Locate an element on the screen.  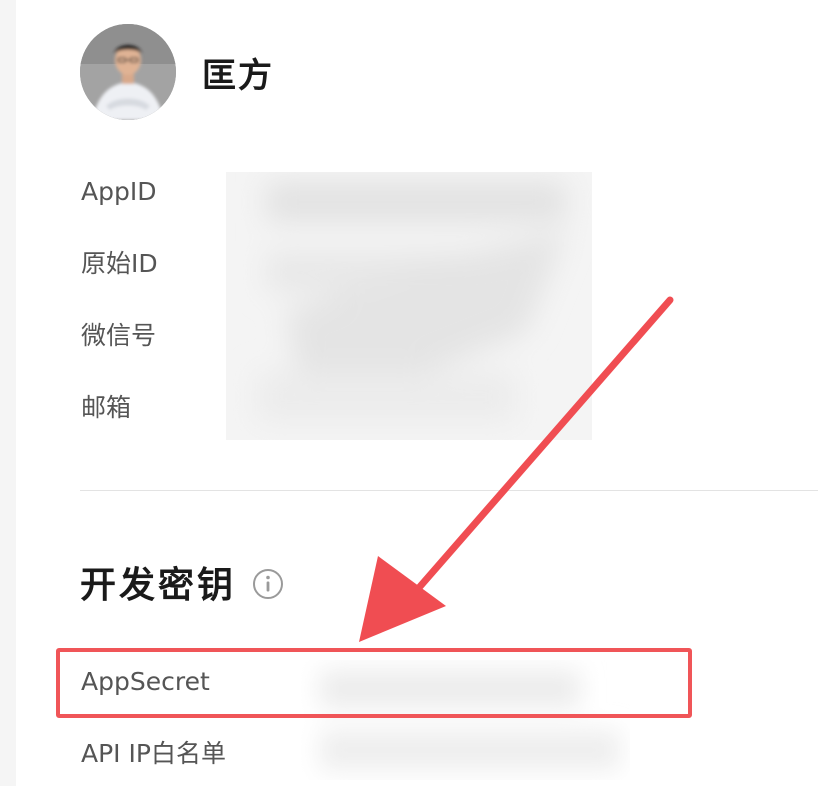
info-circle-icon is located at coordinates (268, 584).